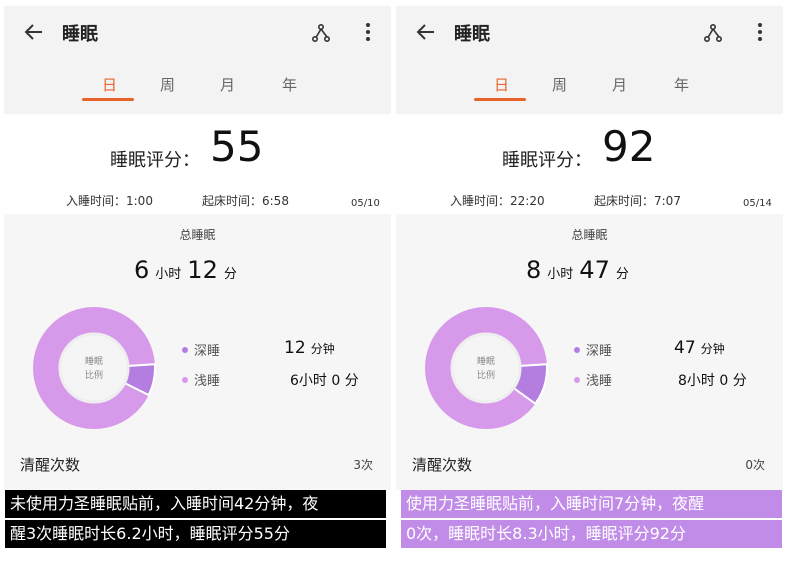 The width and height of the screenshot is (790, 572). What do you see at coordinates (757, 203) in the screenshot?
I see `date: 05/14` at bounding box center [757, 203].